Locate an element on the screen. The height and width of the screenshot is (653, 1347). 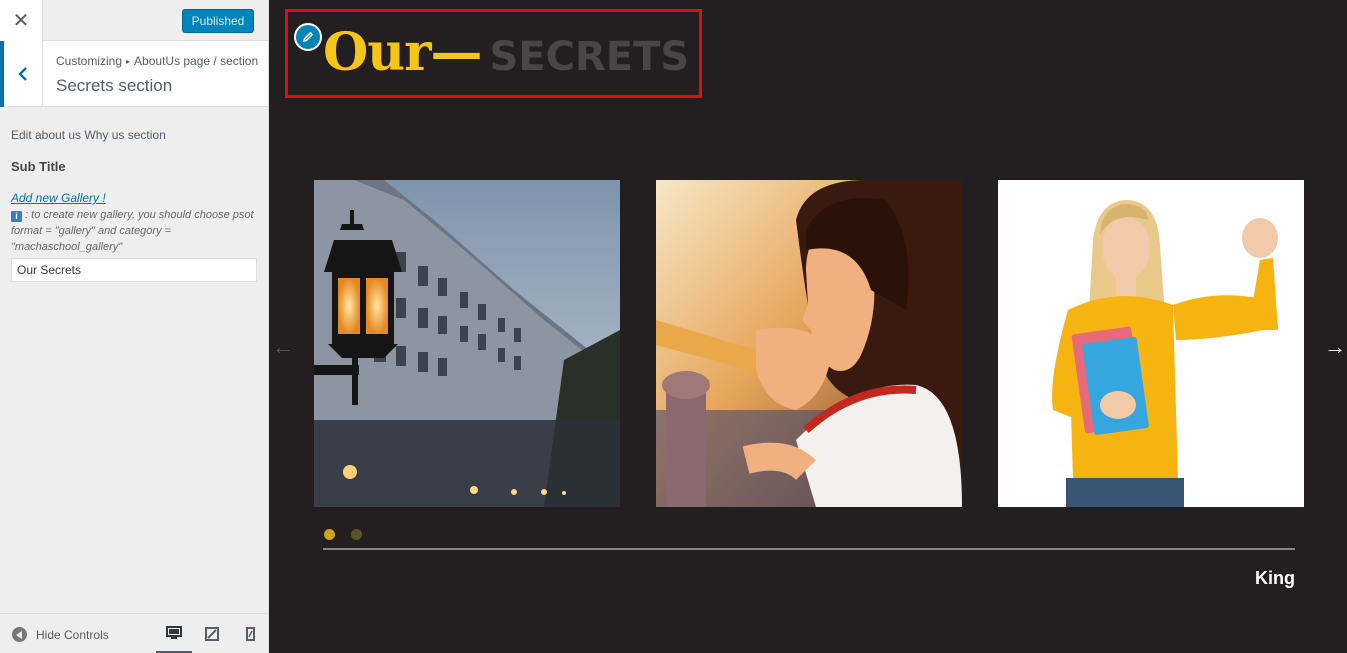
hide-controls-button: Hide Controls is located at coordinates (60, 634).